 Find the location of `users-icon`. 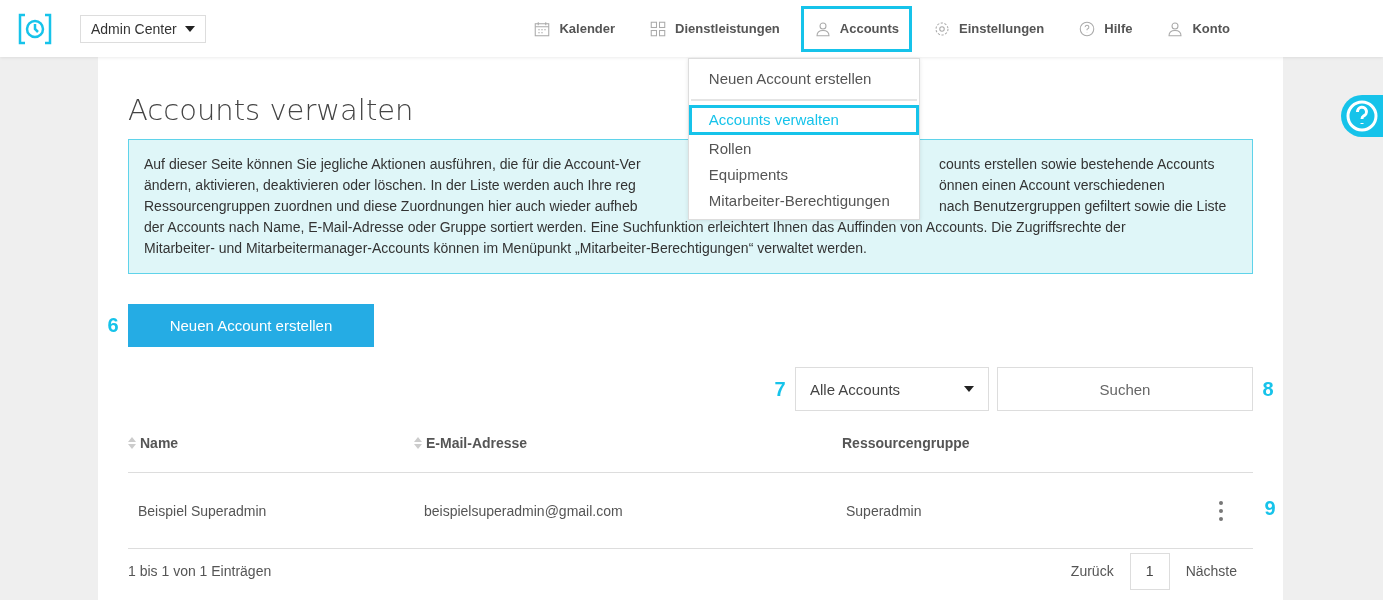

users-icon is located at coordinates (822, 28).